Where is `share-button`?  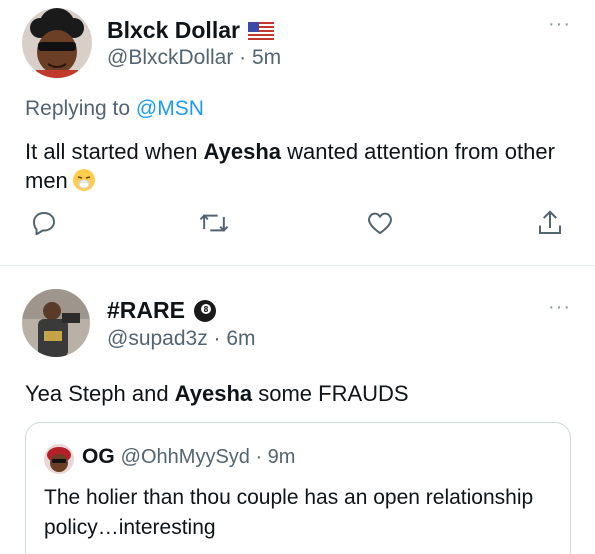 share-button is located at coordinates (550, 223).